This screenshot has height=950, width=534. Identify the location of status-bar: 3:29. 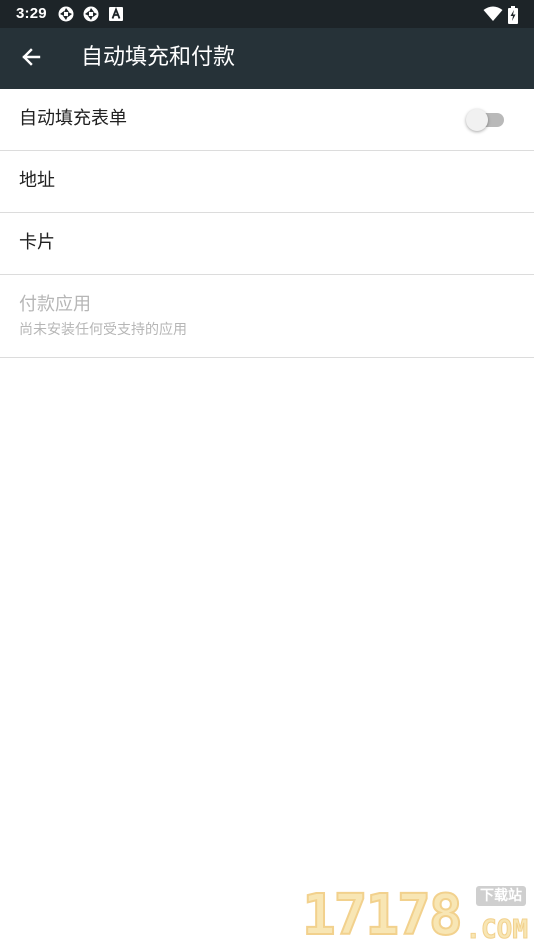
(267, 14).